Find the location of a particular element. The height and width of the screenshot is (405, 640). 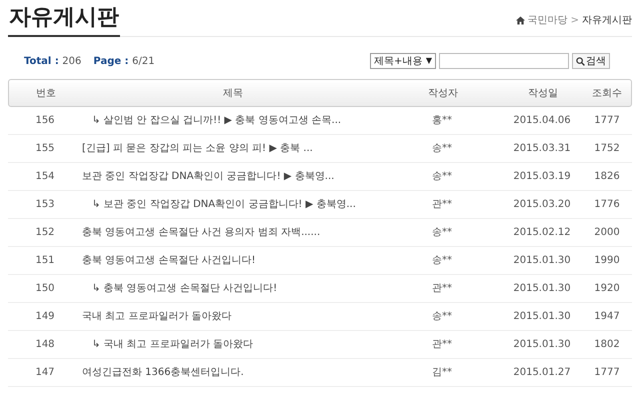

post-title-link: ↳ 국내 최고 프로파일러가 돌아왔다 is located at coordinates (168, 344).